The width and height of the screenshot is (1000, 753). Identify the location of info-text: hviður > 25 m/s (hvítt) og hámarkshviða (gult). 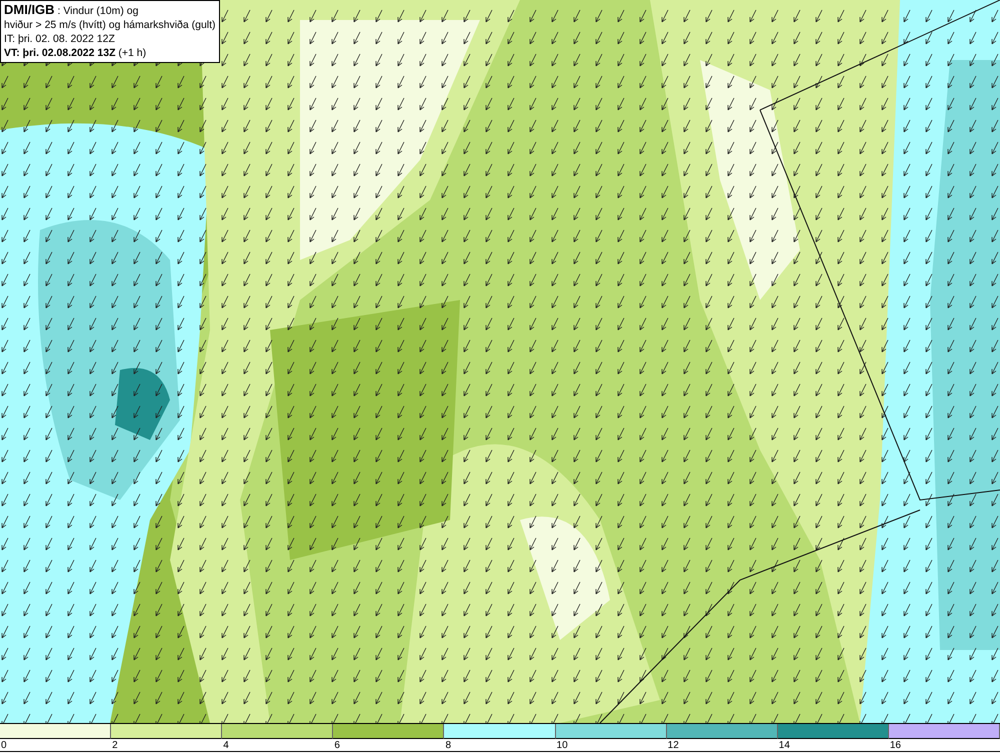
(110, 25).